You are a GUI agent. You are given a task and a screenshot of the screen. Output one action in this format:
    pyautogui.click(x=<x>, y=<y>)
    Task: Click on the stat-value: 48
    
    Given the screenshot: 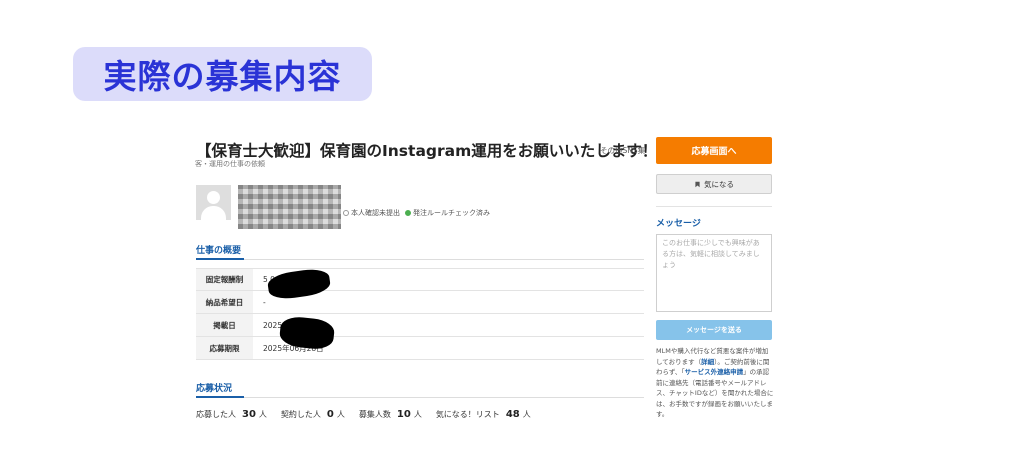 What is the action you would take?
    pyautogui.click(x=512, y=414)
    